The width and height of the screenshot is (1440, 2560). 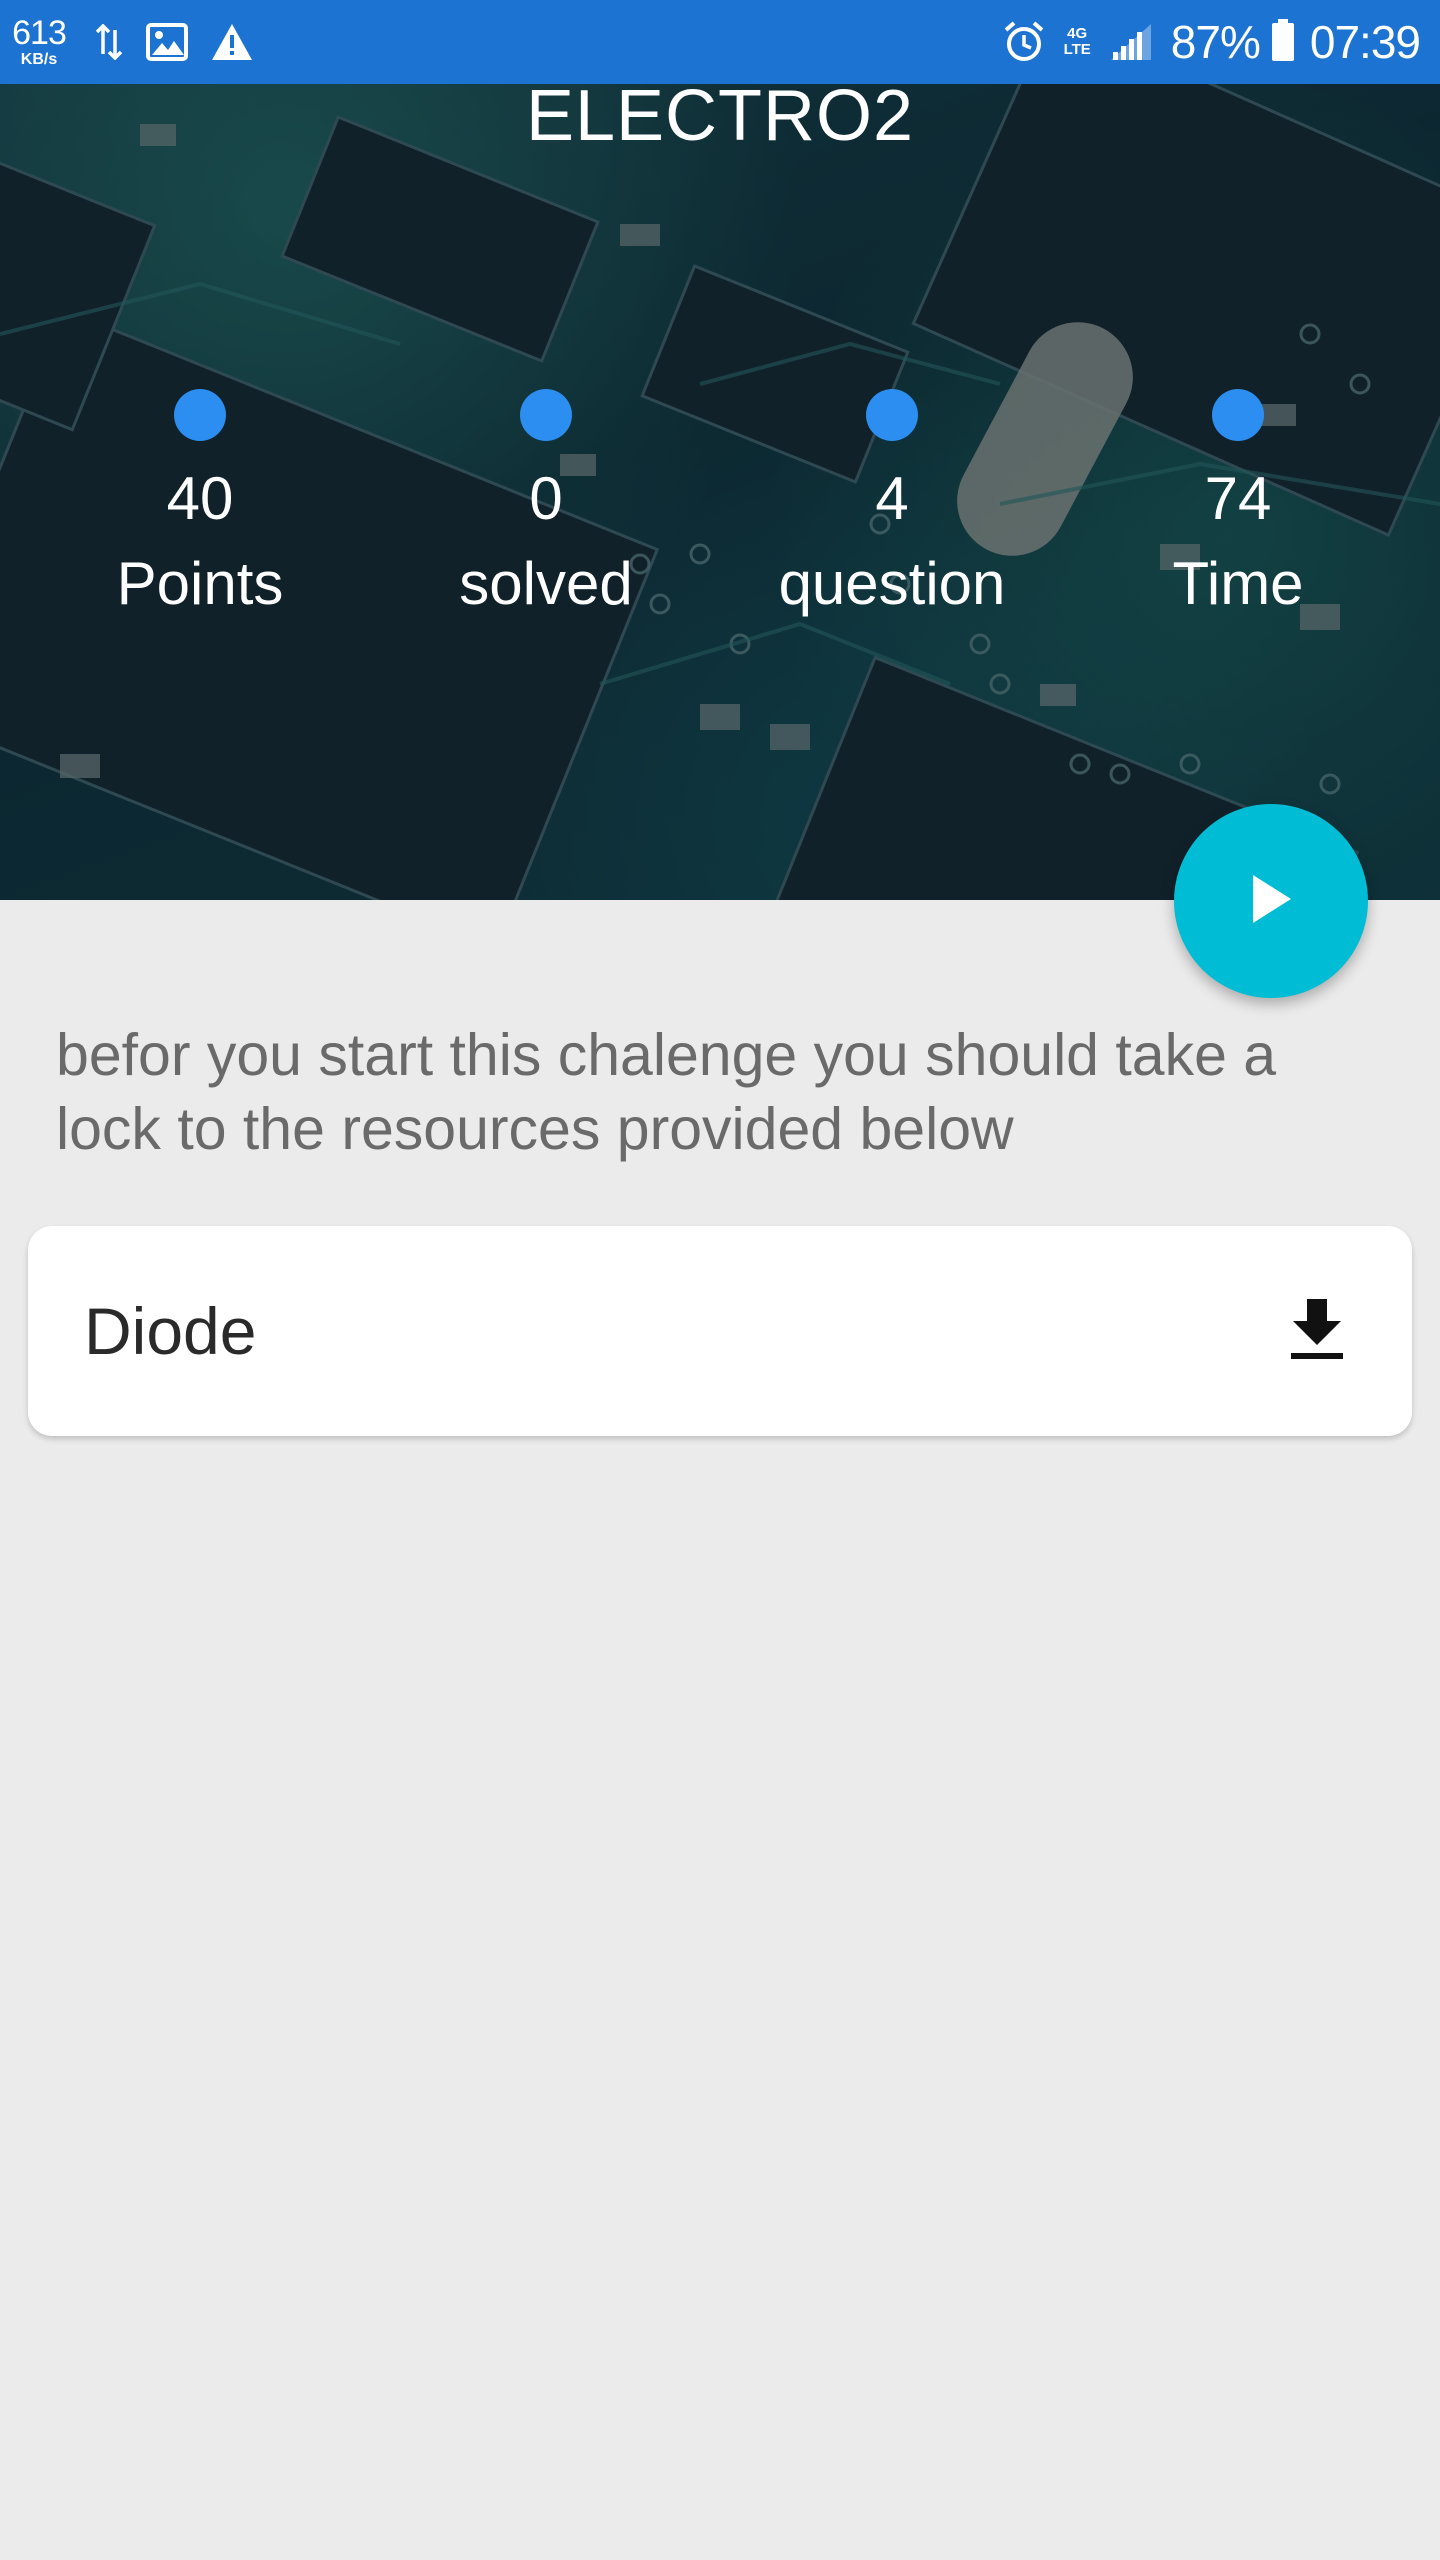 I want to click on network-type-top: 4G, so click(x=1077, y=34).